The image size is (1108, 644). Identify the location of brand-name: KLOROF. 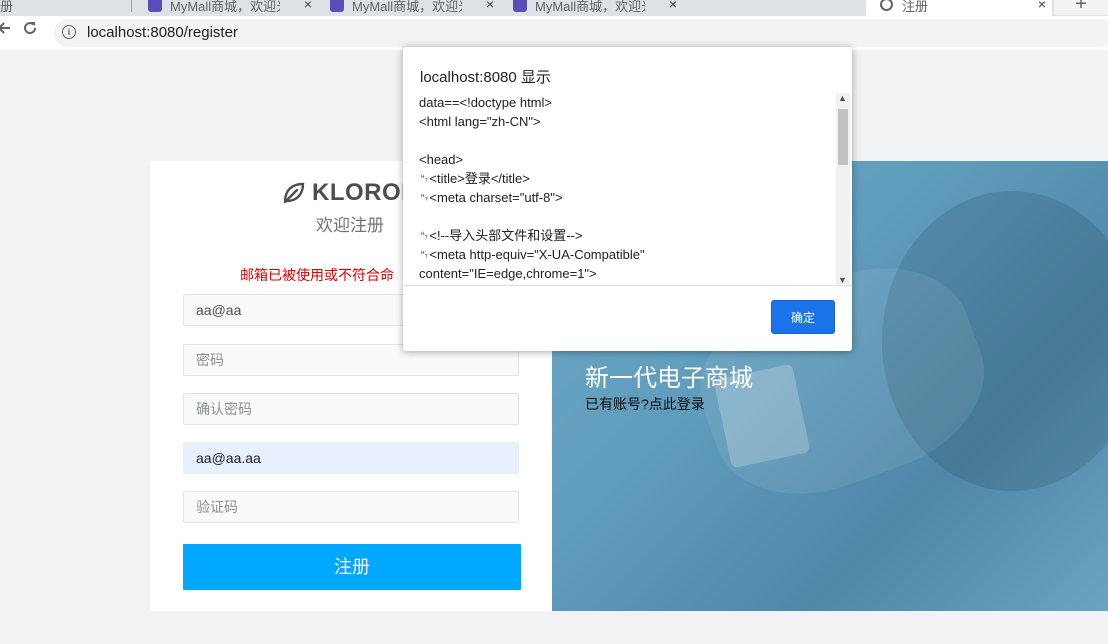
(364, 192).